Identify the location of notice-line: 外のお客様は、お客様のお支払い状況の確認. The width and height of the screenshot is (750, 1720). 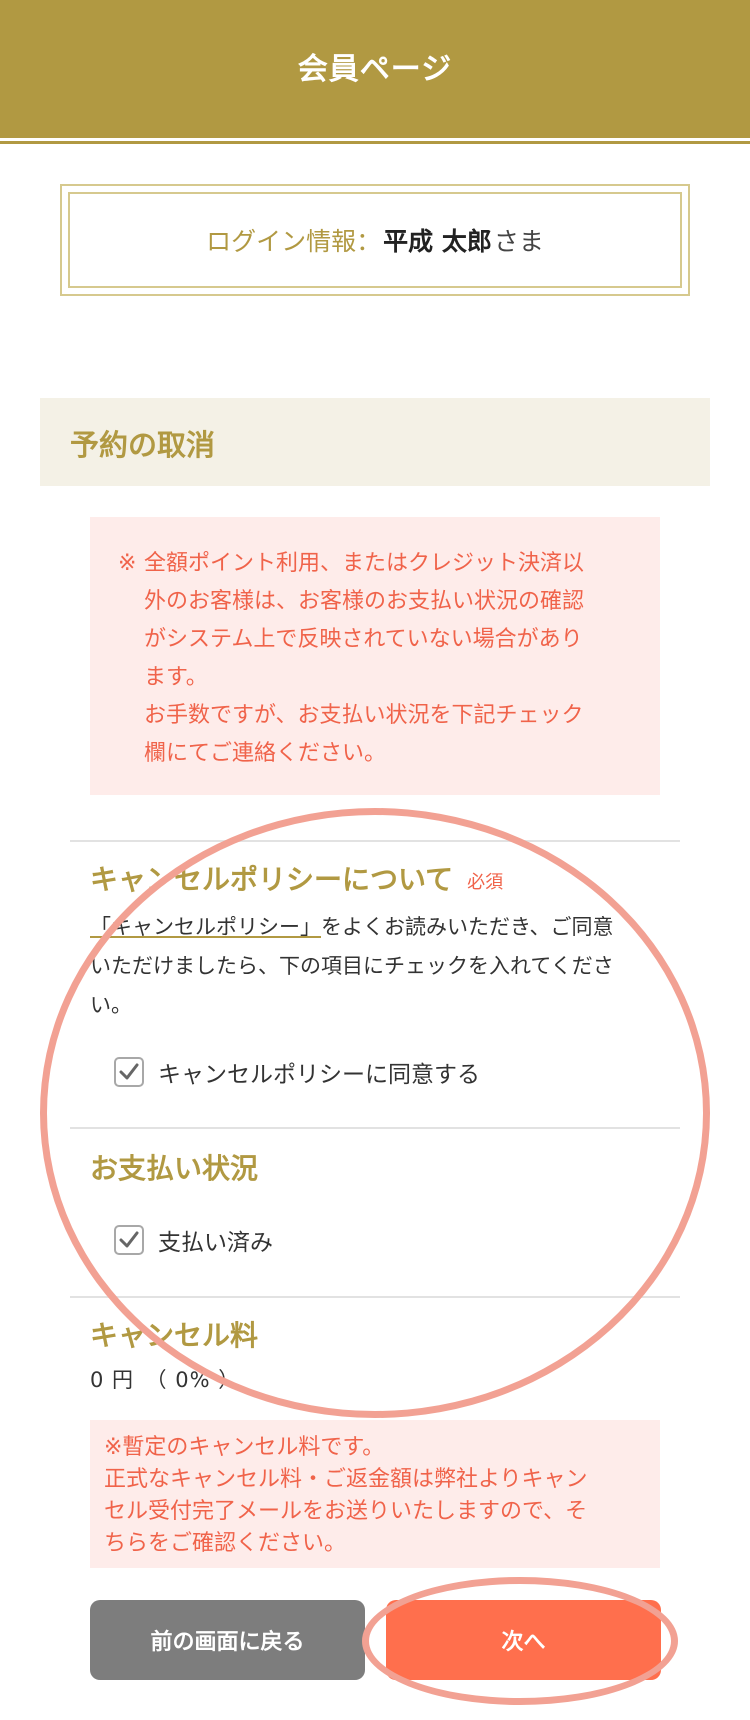
(364, 601).